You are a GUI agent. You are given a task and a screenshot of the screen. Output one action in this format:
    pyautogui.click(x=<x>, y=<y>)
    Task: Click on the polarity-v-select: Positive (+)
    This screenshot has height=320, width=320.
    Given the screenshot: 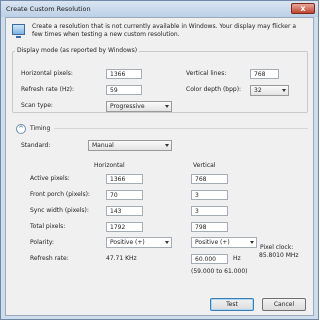 What is the action you would take?
    pyautogui.click(x=224, y=242)
    